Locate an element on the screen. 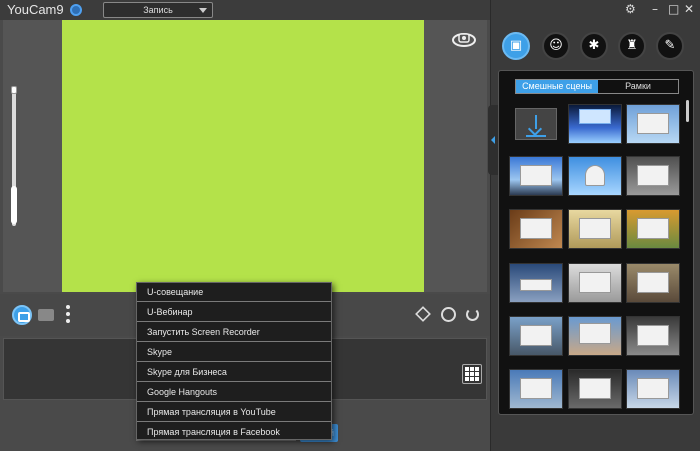  zoom-slider-handle is located at coordinates (14, 205).